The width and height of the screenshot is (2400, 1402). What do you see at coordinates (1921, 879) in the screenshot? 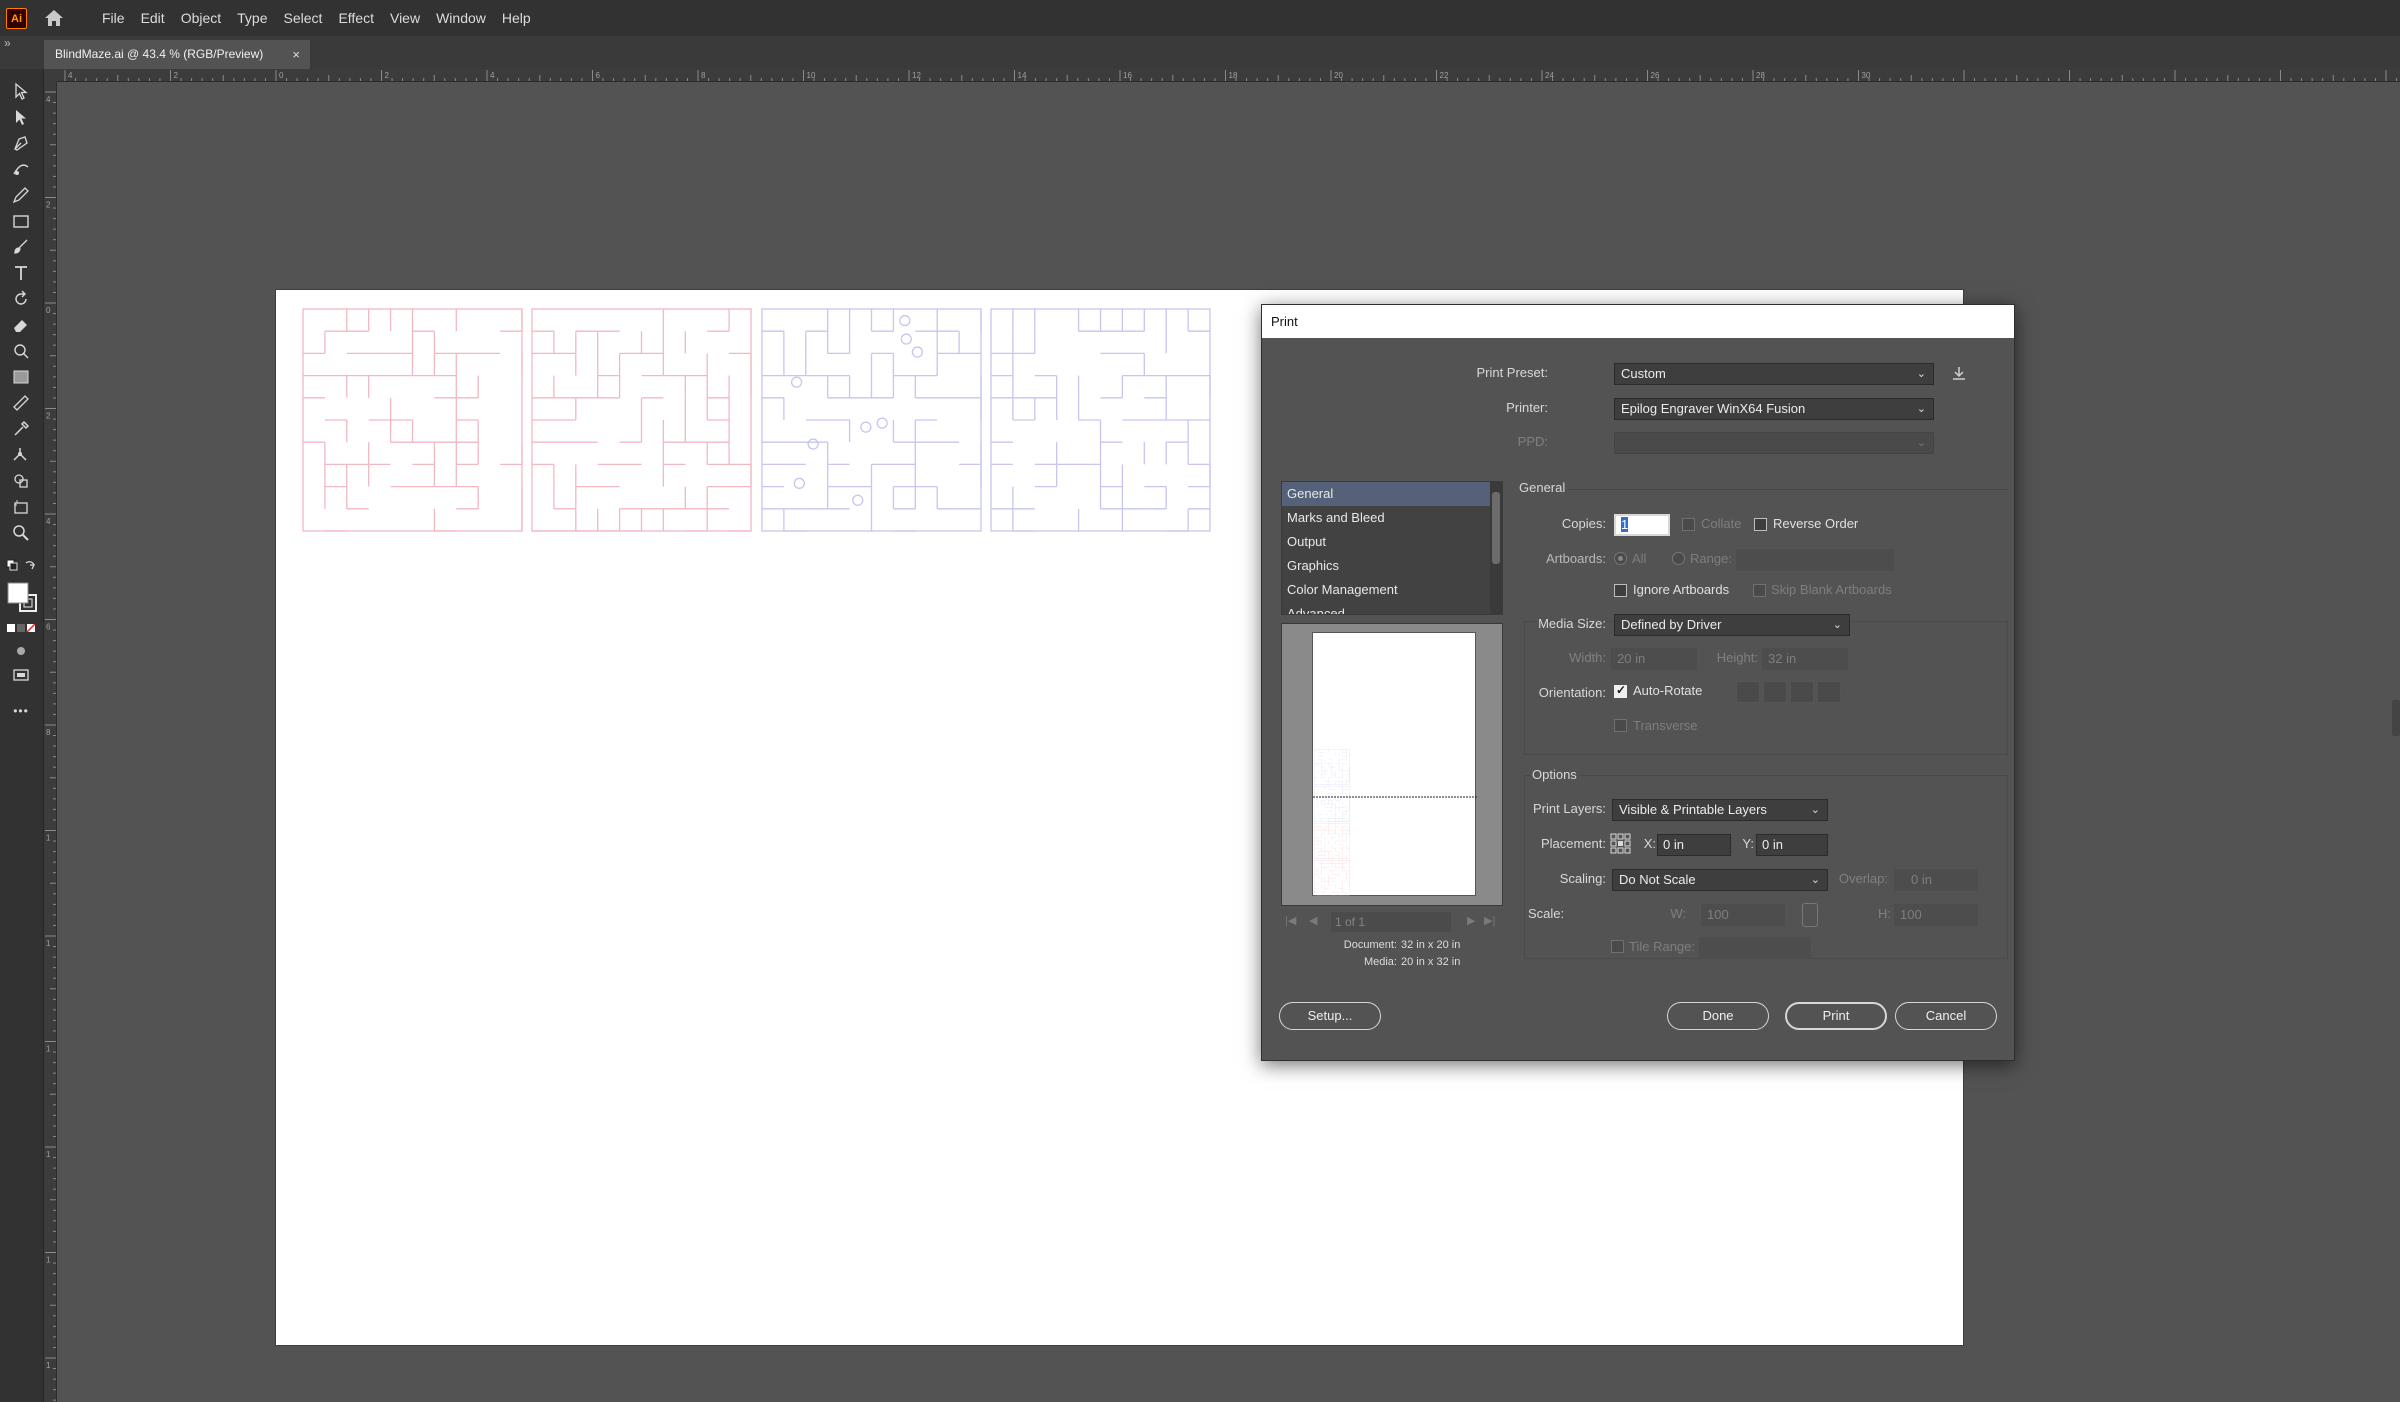
I see `overlap-value: 0 in` at bounding box center [1921, 879].